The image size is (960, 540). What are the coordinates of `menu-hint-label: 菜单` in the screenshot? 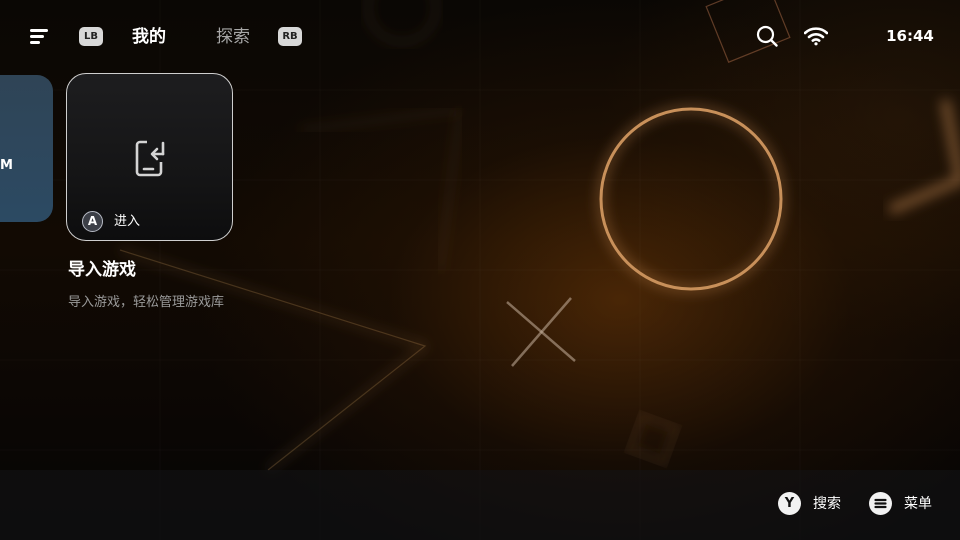 It's located at (918, 504).